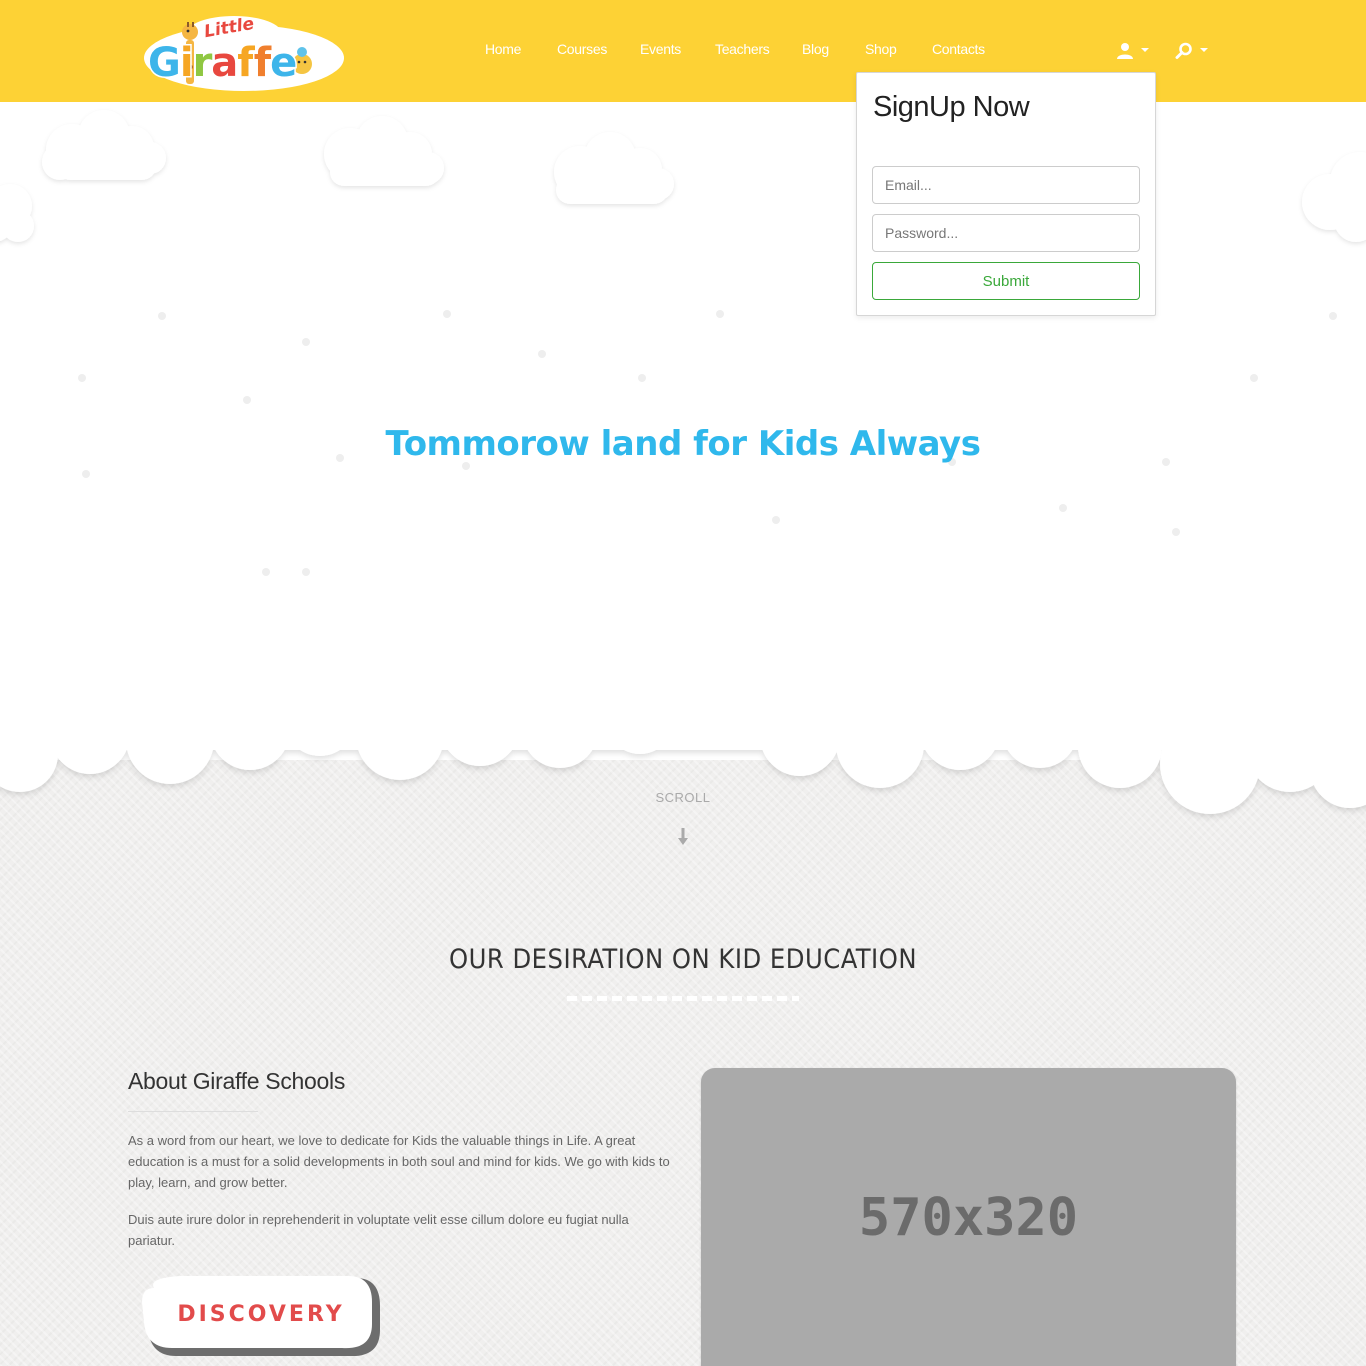 This screenshot has height=1366, width=1366. What do you see at coordinates (237, 1081) in the screenshot?
I see `about-title: About Giraffe Schools` at bounding box center [237, 1081].